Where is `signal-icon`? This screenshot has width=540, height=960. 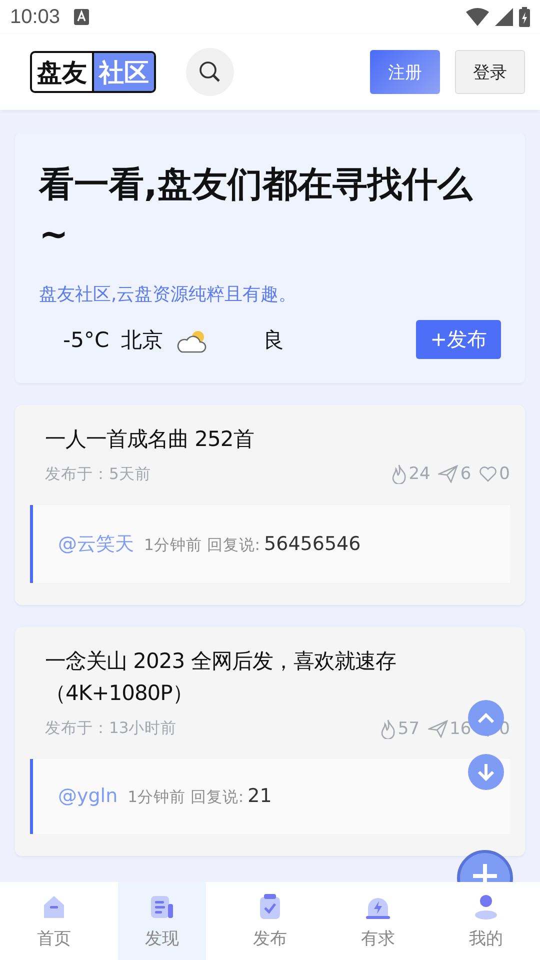
signal-icon is located at coordinates (504, 17).